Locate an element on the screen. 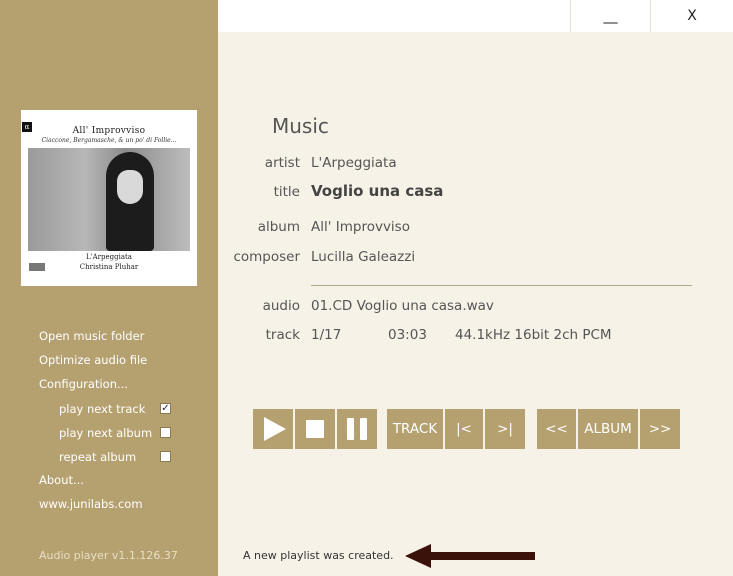  next-track-button: >| is located at coordinates (505, 429).